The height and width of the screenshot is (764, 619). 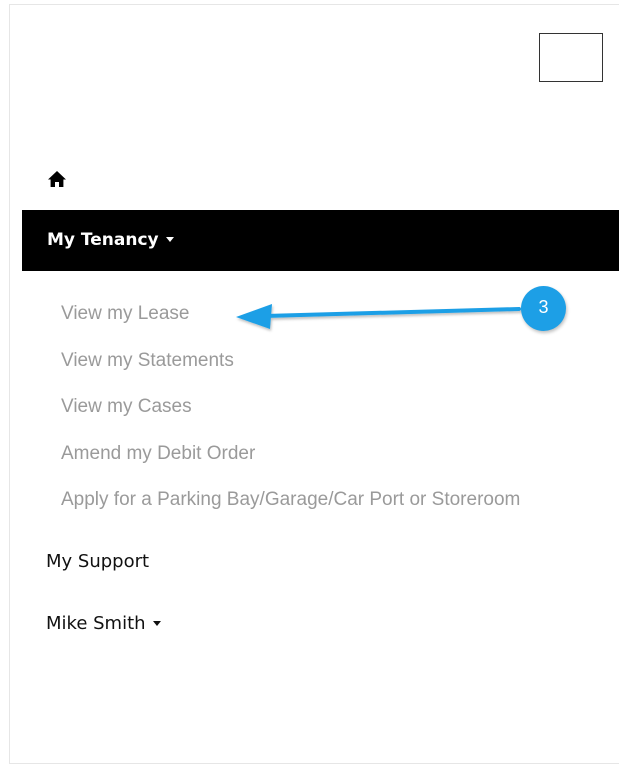 I want to click on view-my-statements-link: View my Statements, so click(x=147, y=361).